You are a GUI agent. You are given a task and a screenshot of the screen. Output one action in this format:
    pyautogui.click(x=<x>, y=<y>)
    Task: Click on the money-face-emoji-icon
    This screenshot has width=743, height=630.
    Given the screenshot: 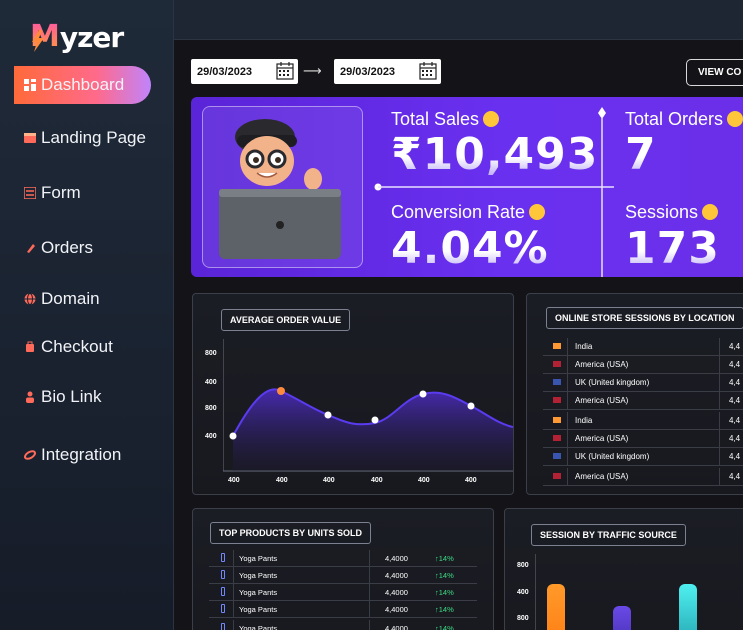 What is the action you would take?
    pyautogui.click(x=491, y=119)
    